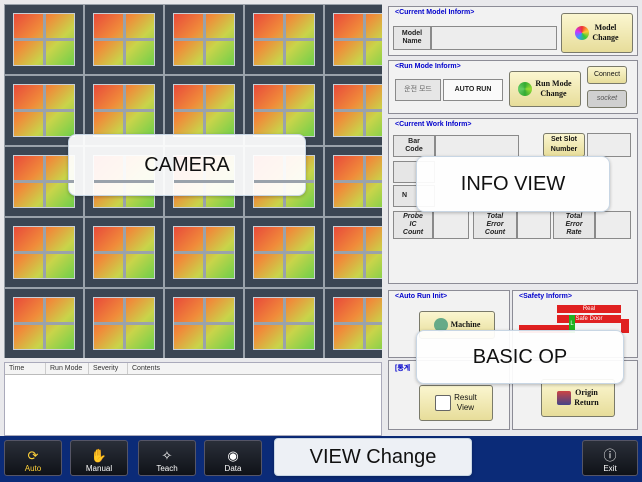 This screenshot has width=642, height=482. I want to click on bar-code-label: Bar Code, so click(414, 146).